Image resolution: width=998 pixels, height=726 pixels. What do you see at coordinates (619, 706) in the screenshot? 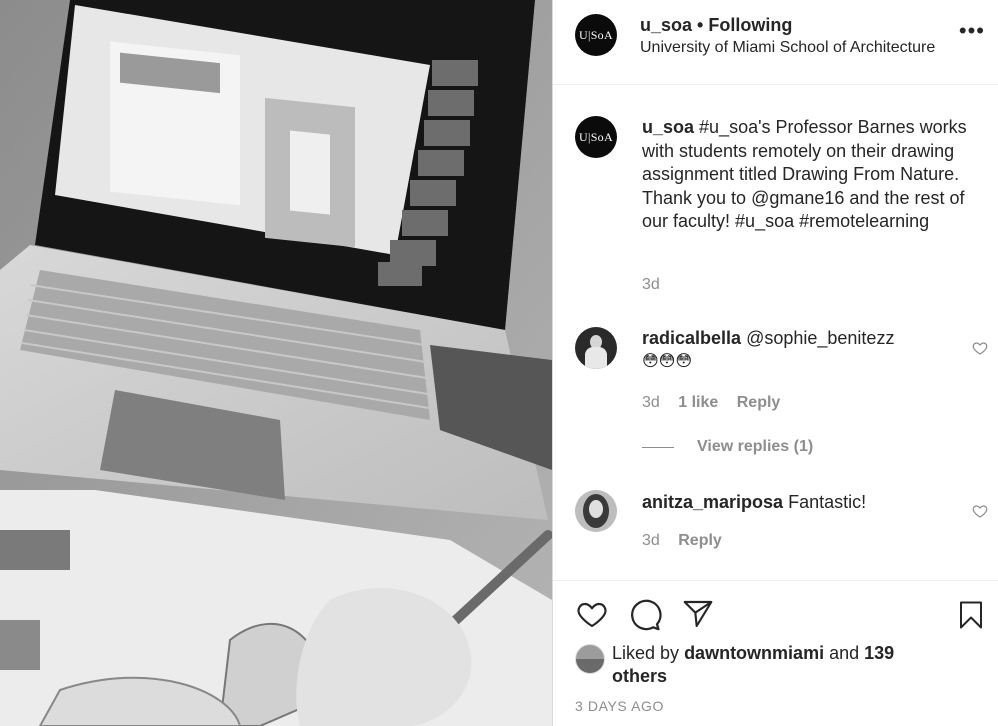
I see `post-date: 3 DAYS AGO` at bounding box center [619, 706].